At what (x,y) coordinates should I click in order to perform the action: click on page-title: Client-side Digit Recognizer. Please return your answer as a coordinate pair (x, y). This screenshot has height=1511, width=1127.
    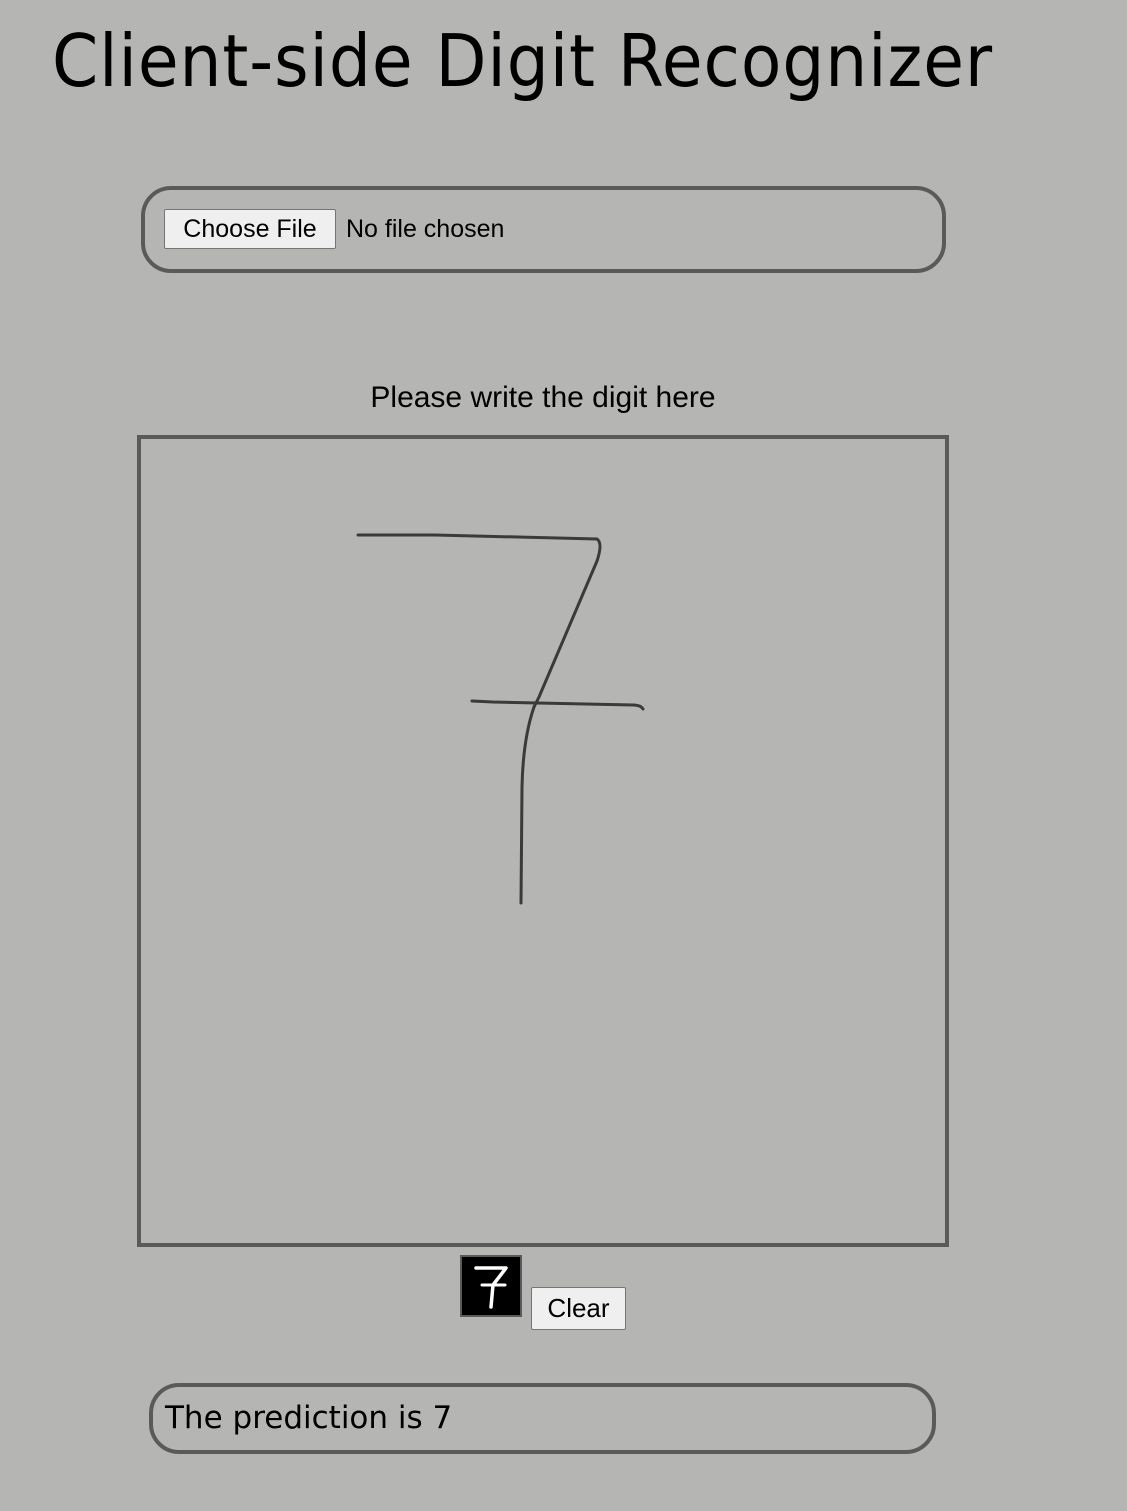
    Looking at the image, I should click on (523, 61).